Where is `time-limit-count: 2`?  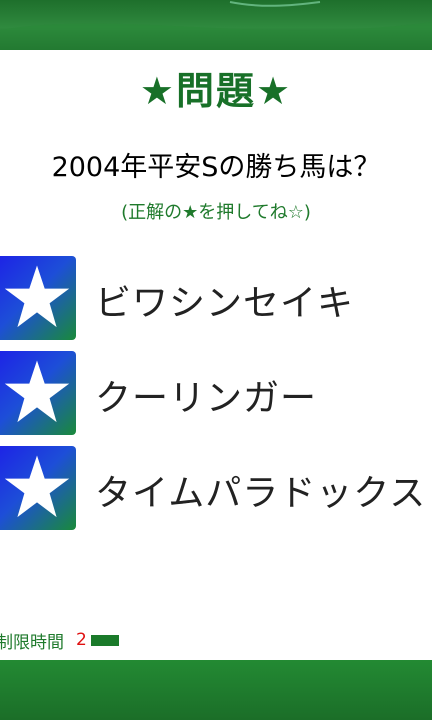
time-limit-count: 2 is located at coordinates (81, 640).